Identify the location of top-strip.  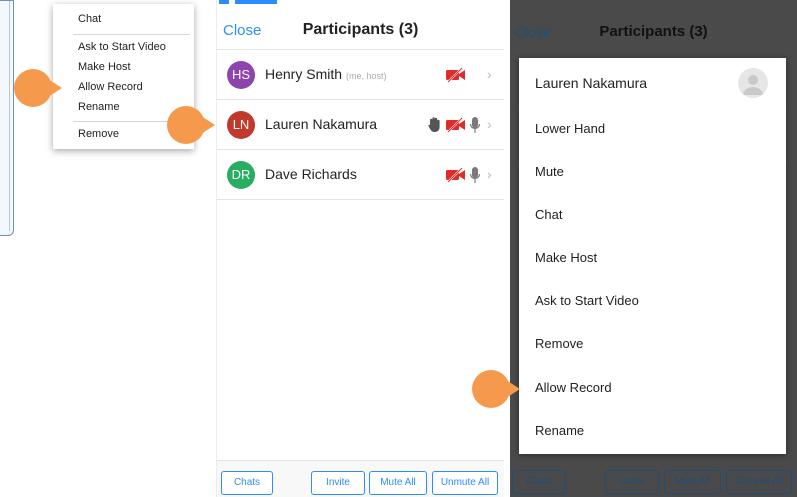
(248, 2).